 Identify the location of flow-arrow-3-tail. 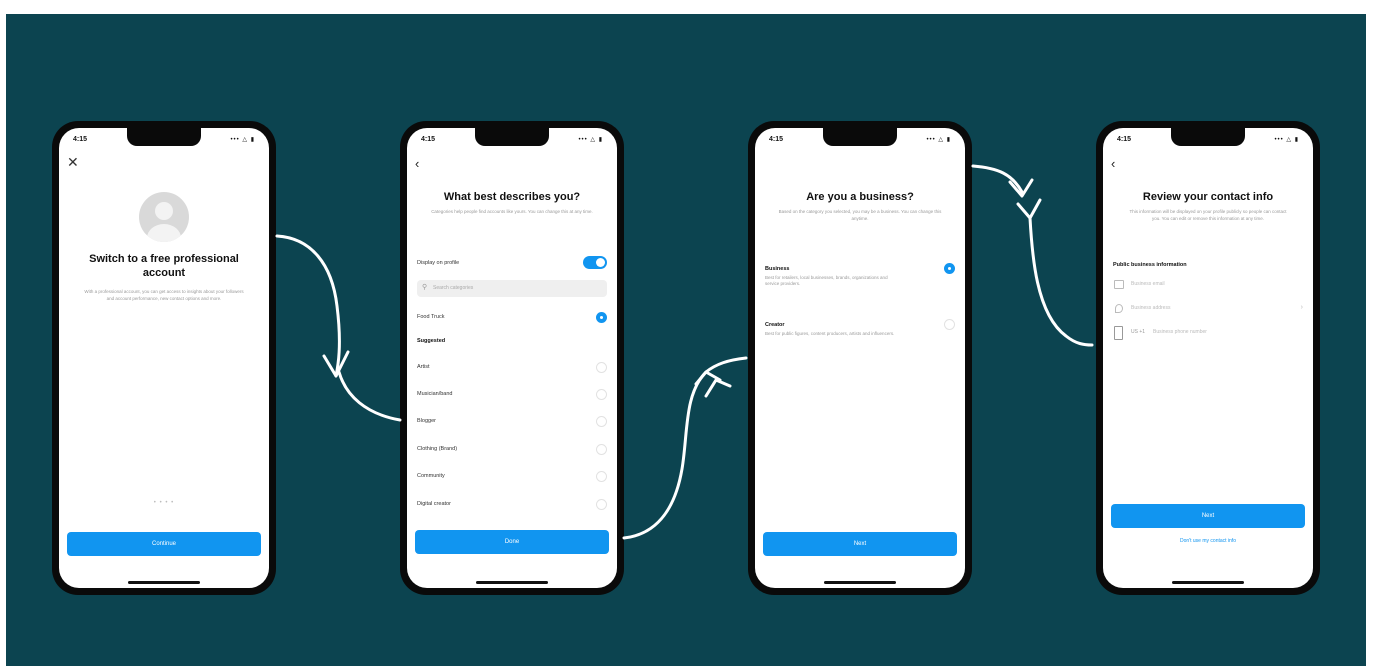
(1061, 281).